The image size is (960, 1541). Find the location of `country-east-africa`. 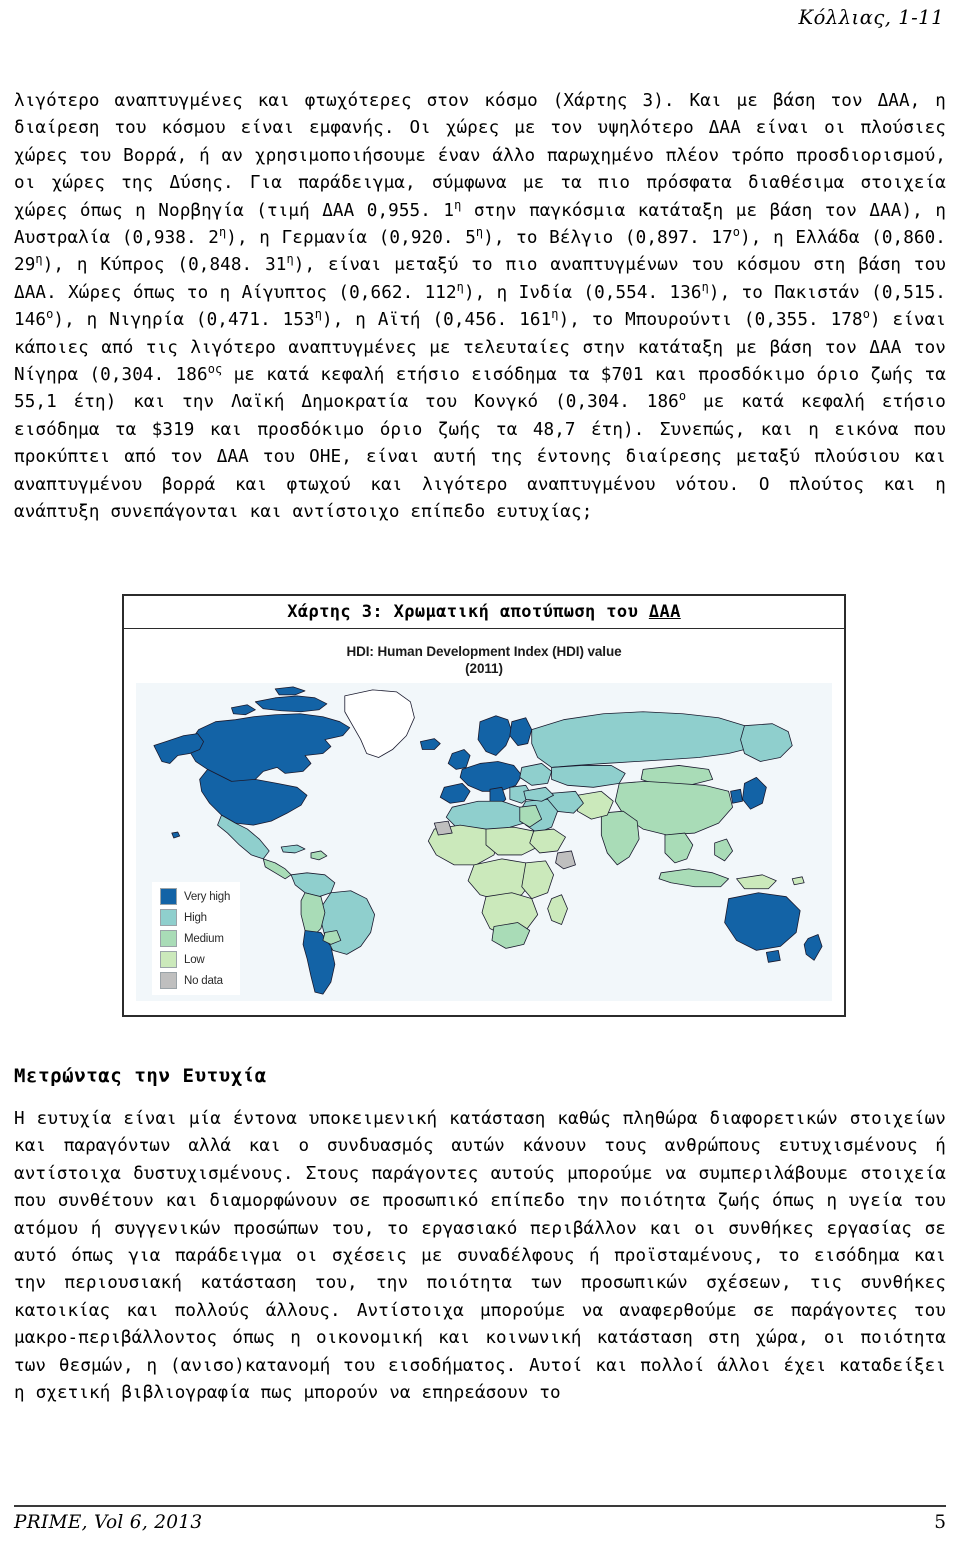

country-east-africa is located at coordinates (537, 880).